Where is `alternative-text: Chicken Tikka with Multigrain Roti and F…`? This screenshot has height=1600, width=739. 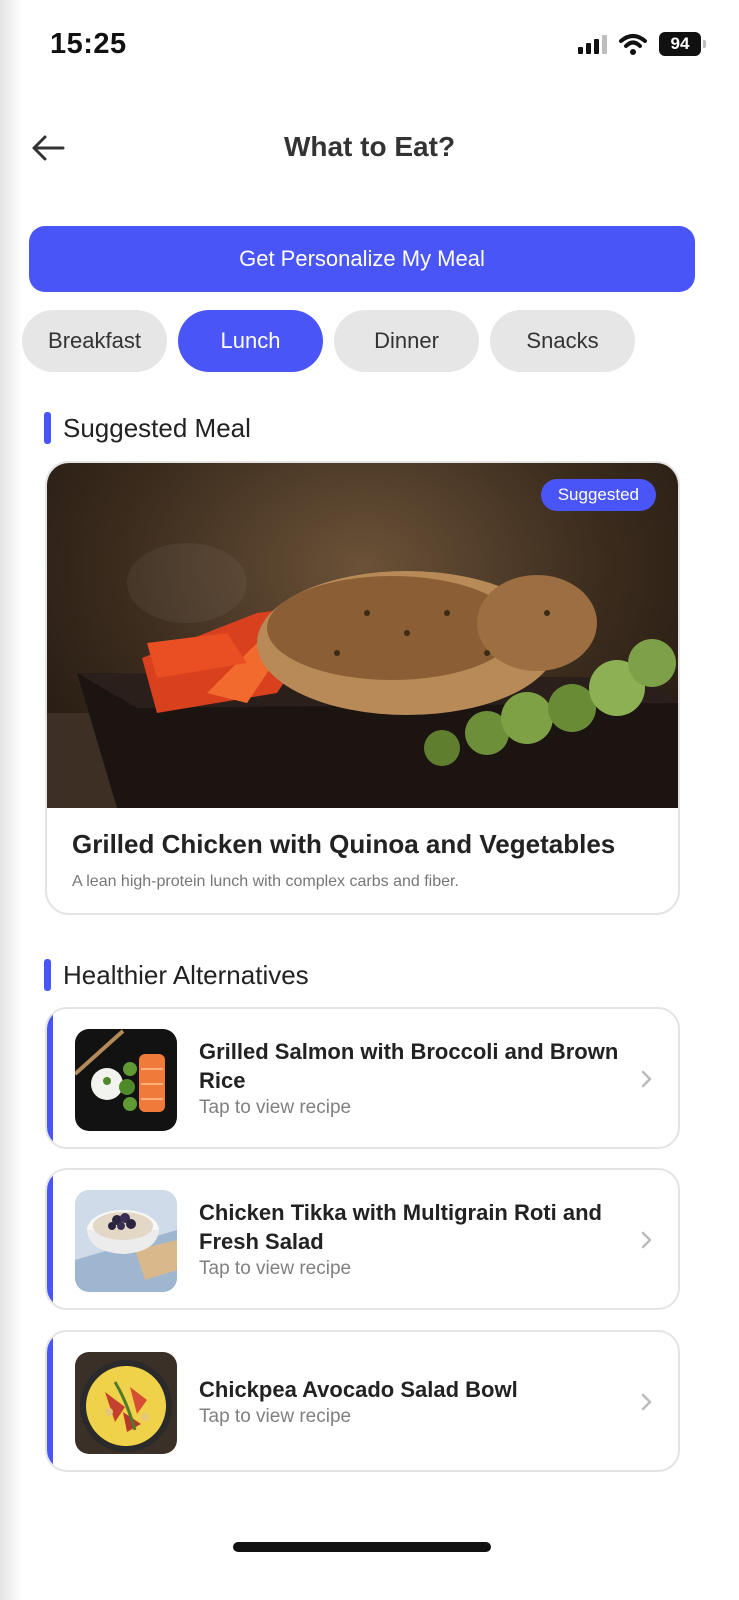
alternative-text: Chicken Tikka with Multigrain Roti and F… is located at coordinates (413, 1239).